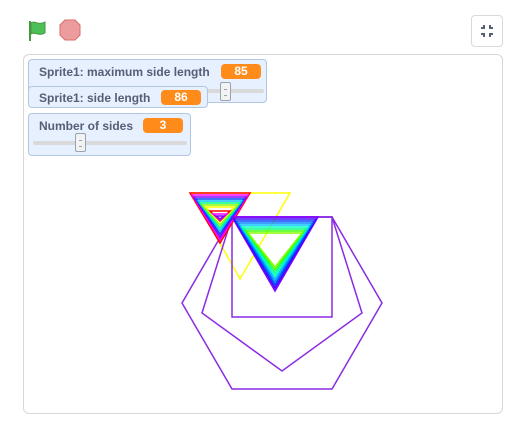 The image size is (515, 423). I want to click on side-length-monitor: Sprite1: side length 86, so click(118, 97).